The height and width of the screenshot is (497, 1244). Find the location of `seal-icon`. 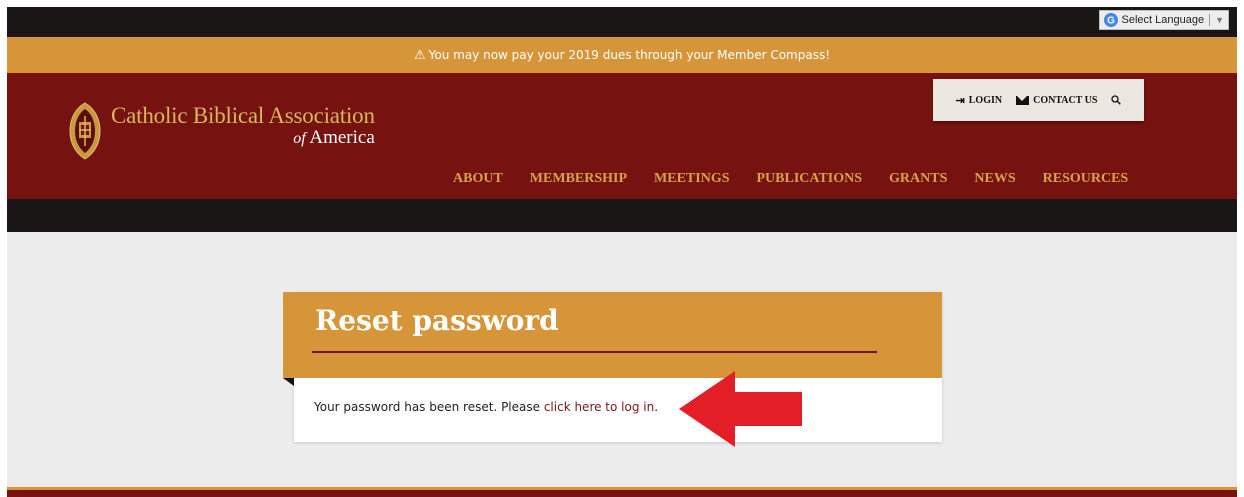

seal-icon is located at coordinates (85, 131).